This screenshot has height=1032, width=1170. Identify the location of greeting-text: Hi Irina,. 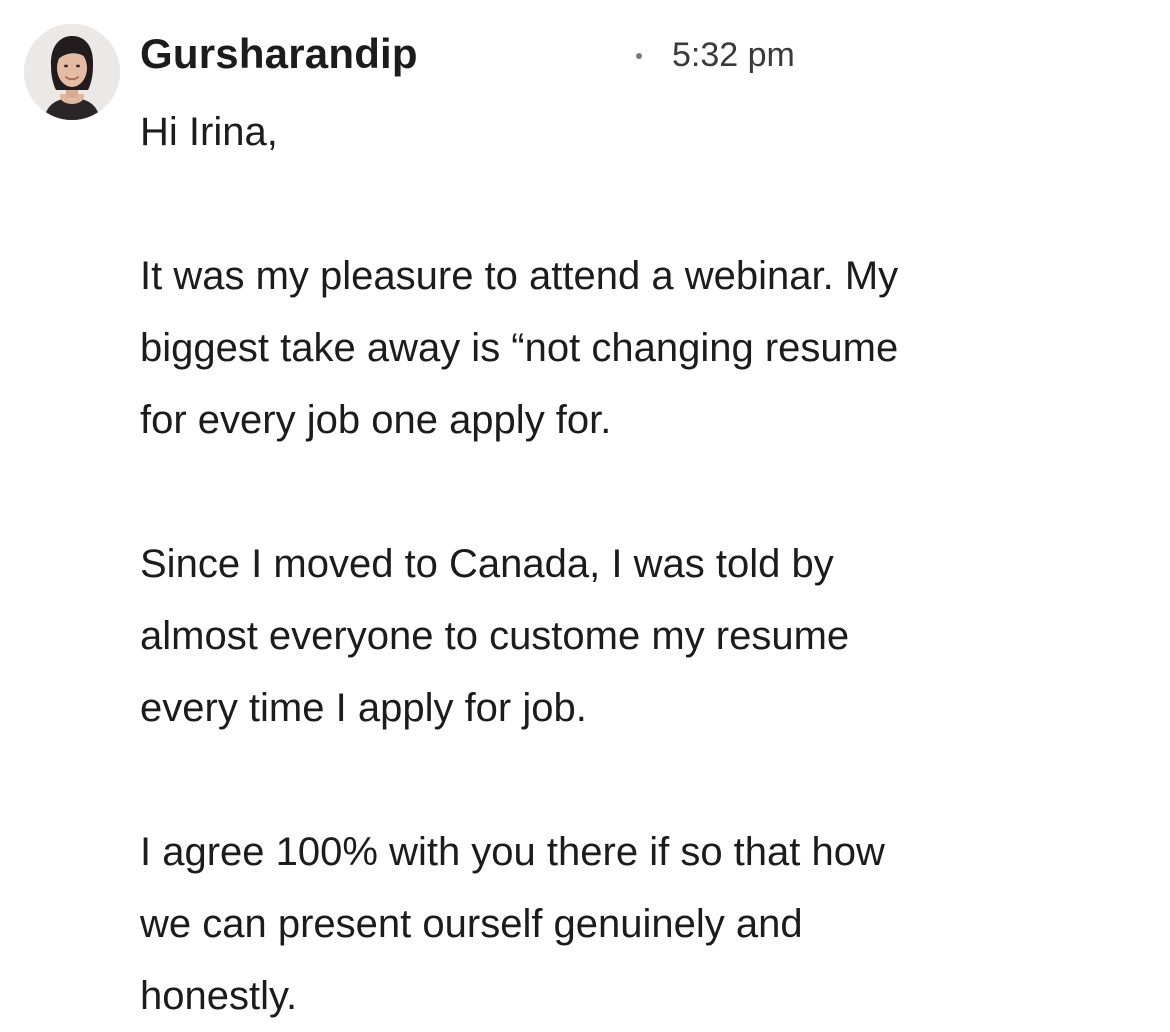
(209, 132).